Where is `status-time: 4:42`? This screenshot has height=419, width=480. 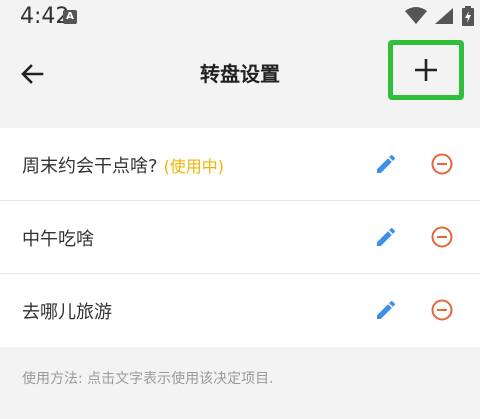 status-time: 4:42 is located at coordinates (45, 16).